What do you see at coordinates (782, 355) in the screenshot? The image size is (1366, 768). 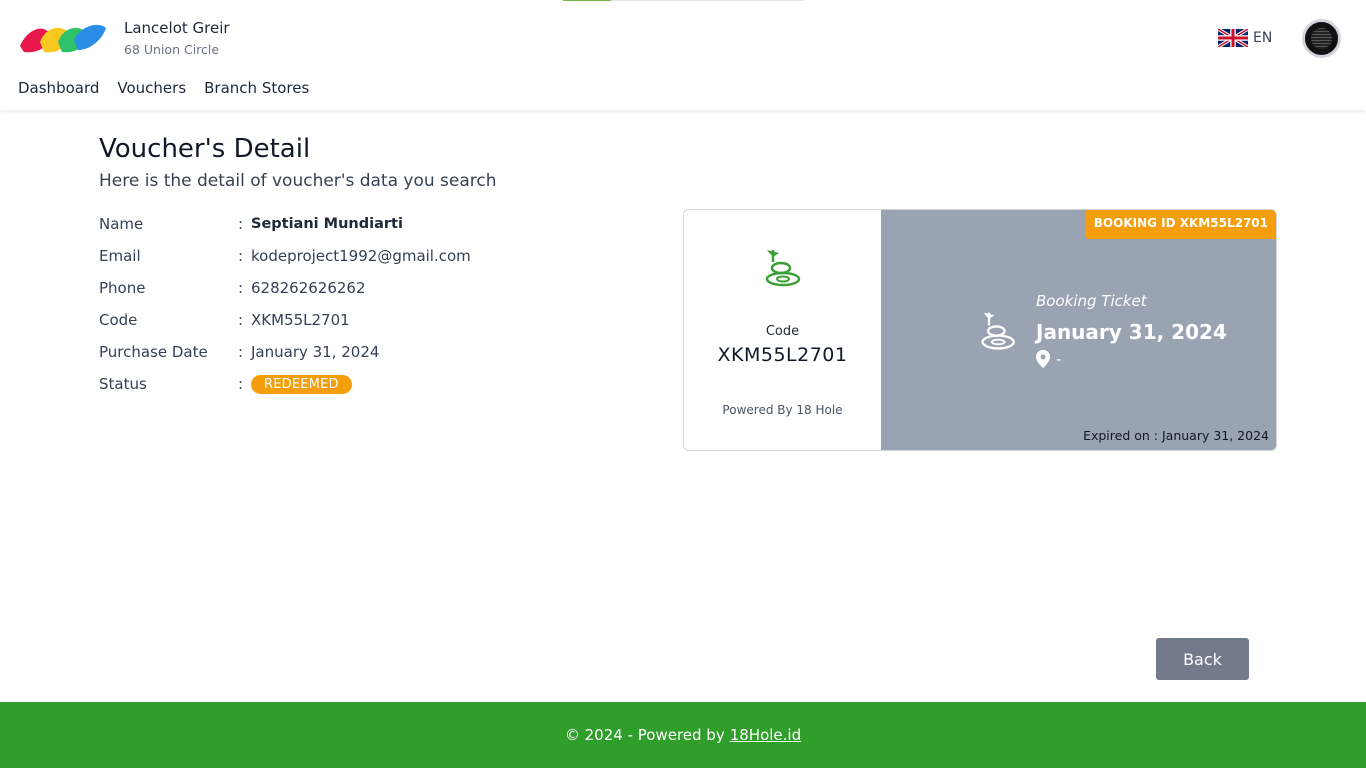 I see `ticket-code-value: XKM55L2701` at bounding box center [782, 355].